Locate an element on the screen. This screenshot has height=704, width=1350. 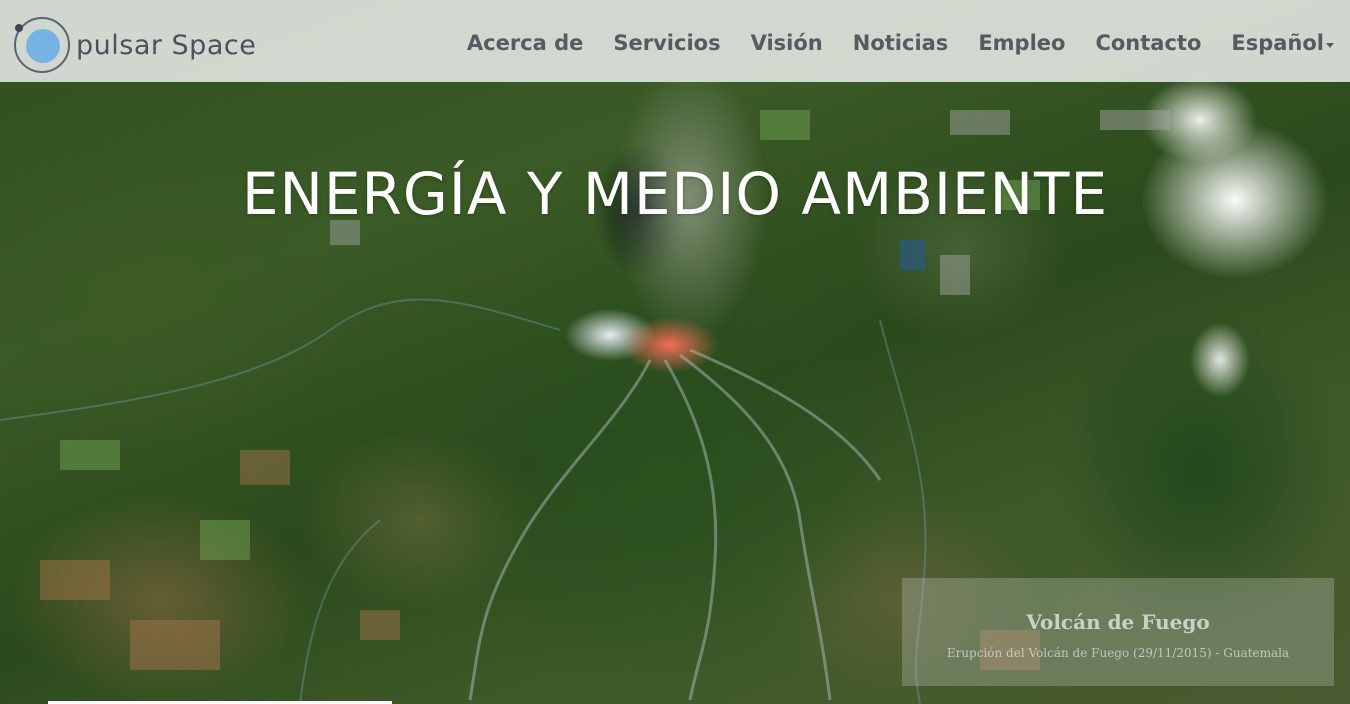
nav-item-empleo: Empleo is located at coordinates (1021, 43).